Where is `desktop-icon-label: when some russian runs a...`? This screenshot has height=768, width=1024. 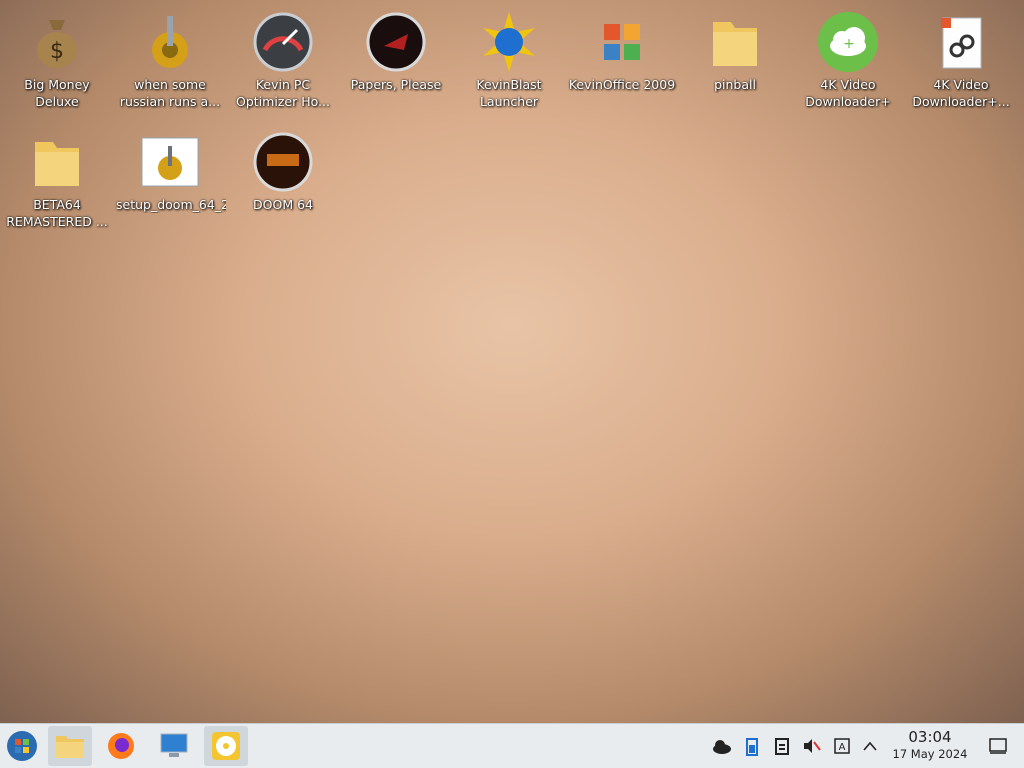
desktop-icon-label: when some russian runs a... is located at coordinates (170, 93).